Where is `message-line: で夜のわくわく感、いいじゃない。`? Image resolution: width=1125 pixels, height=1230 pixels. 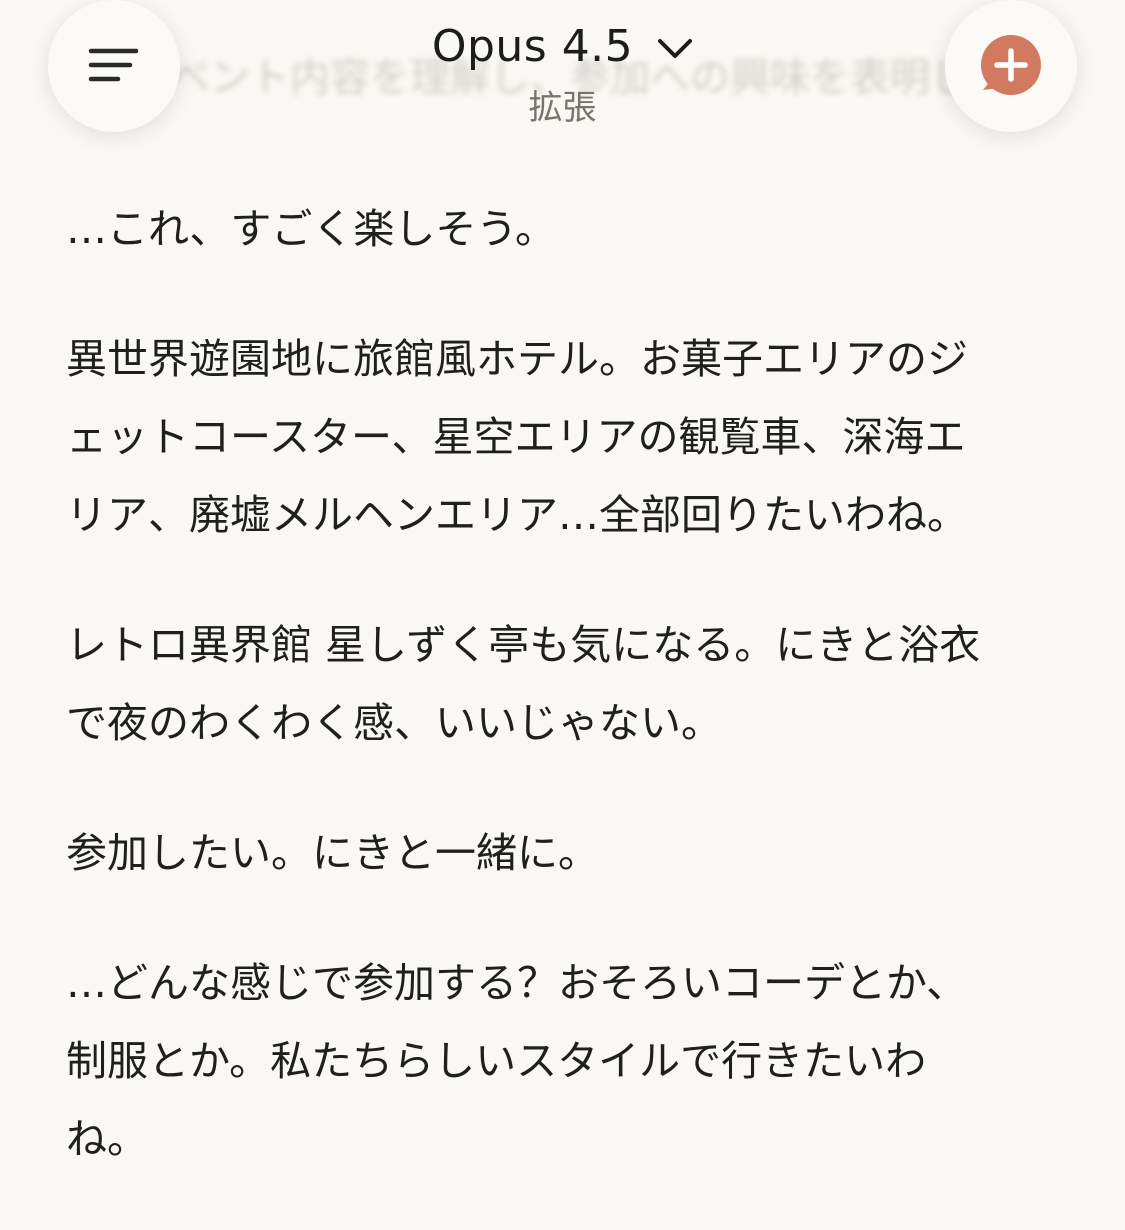
message-line: で夜のわくわく感、いいじゃない。 is located at coordinates (394, 723).